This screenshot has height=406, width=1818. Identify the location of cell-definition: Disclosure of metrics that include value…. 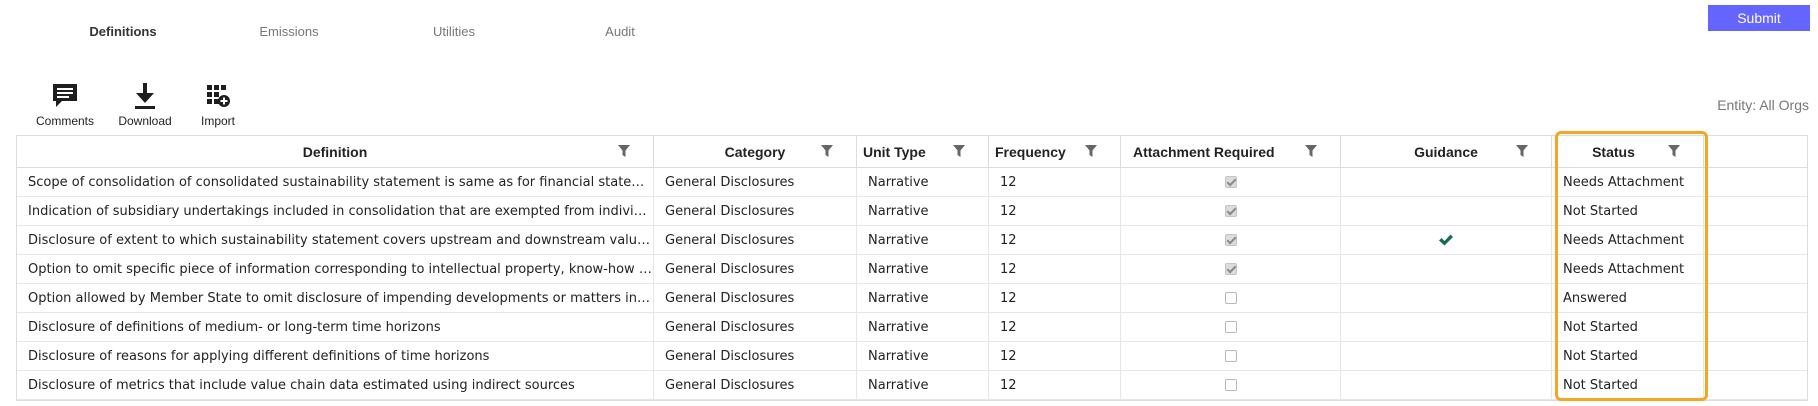
(335, 385).